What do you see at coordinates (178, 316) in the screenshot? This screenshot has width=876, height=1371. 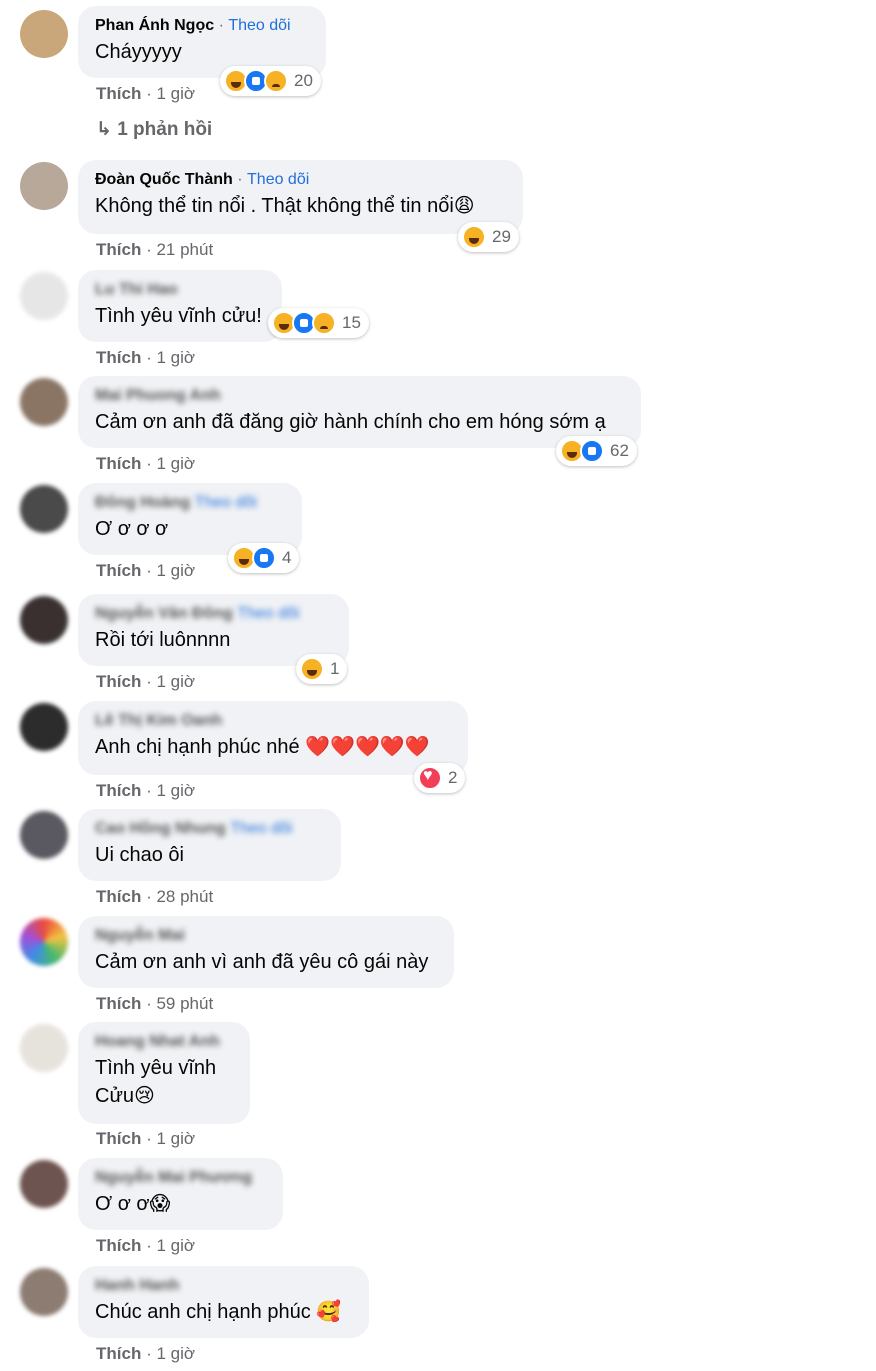 I see `comment-text: Tình yêu vĩnh cửu!` at bounding box center [178, 316].